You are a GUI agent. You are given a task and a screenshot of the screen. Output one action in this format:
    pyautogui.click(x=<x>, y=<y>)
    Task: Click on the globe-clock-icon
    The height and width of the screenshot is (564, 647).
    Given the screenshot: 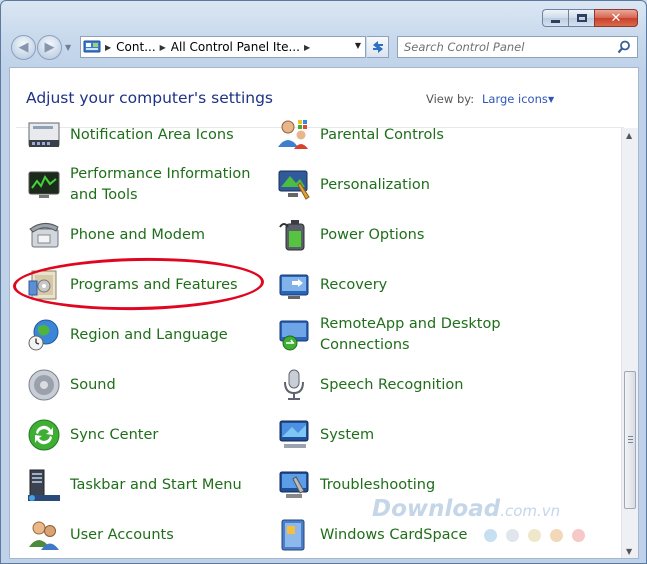 What is the action you would take?
    pyautogui.click(x=43, y=335)
    